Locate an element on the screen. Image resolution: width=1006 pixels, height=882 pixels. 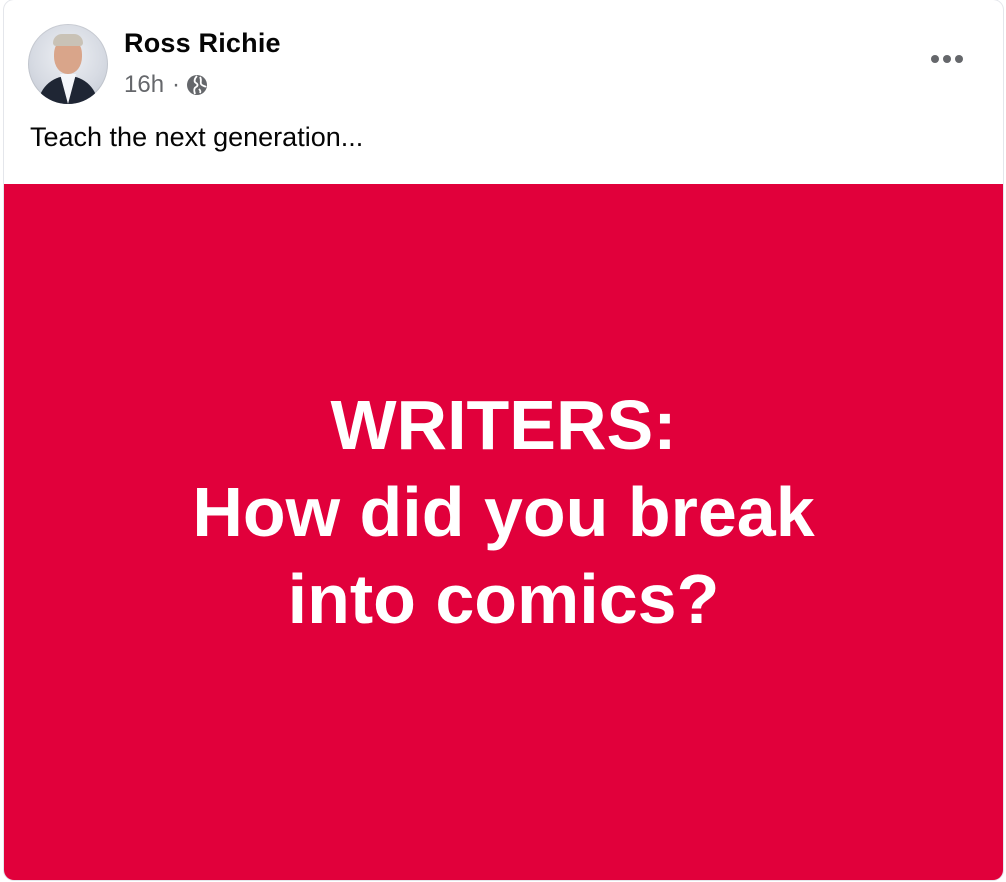
post-timestamp: 16h is located at coordinates (144, 85).